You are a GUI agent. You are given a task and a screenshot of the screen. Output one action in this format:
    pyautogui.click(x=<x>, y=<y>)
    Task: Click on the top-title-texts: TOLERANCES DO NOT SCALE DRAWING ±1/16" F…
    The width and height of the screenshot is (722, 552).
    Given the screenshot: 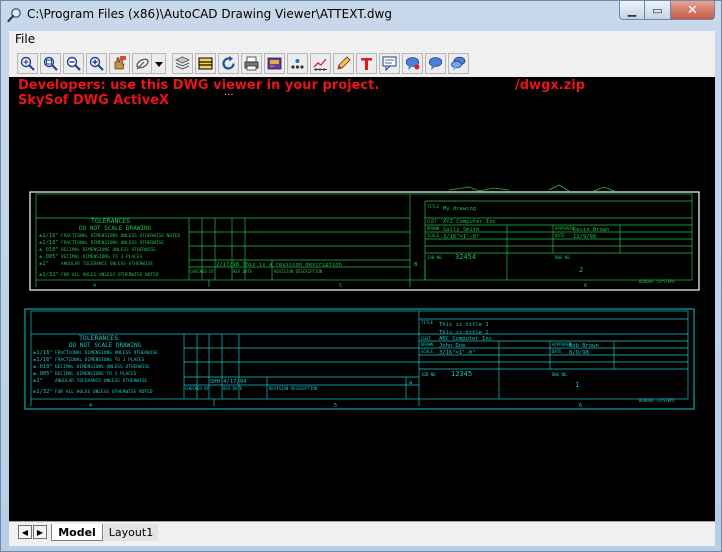 What is the action you would take?
    pyautogui.click(x=357, y=246)
    